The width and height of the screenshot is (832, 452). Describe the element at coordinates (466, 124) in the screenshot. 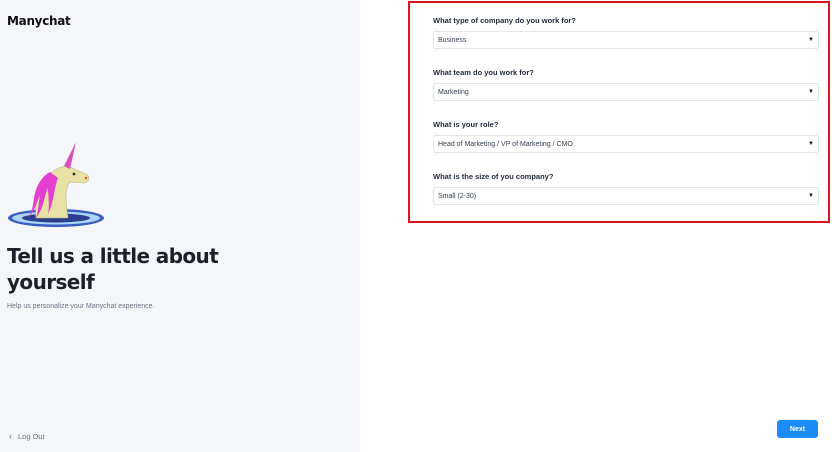

I see `role-question: What is your role?` at that location.